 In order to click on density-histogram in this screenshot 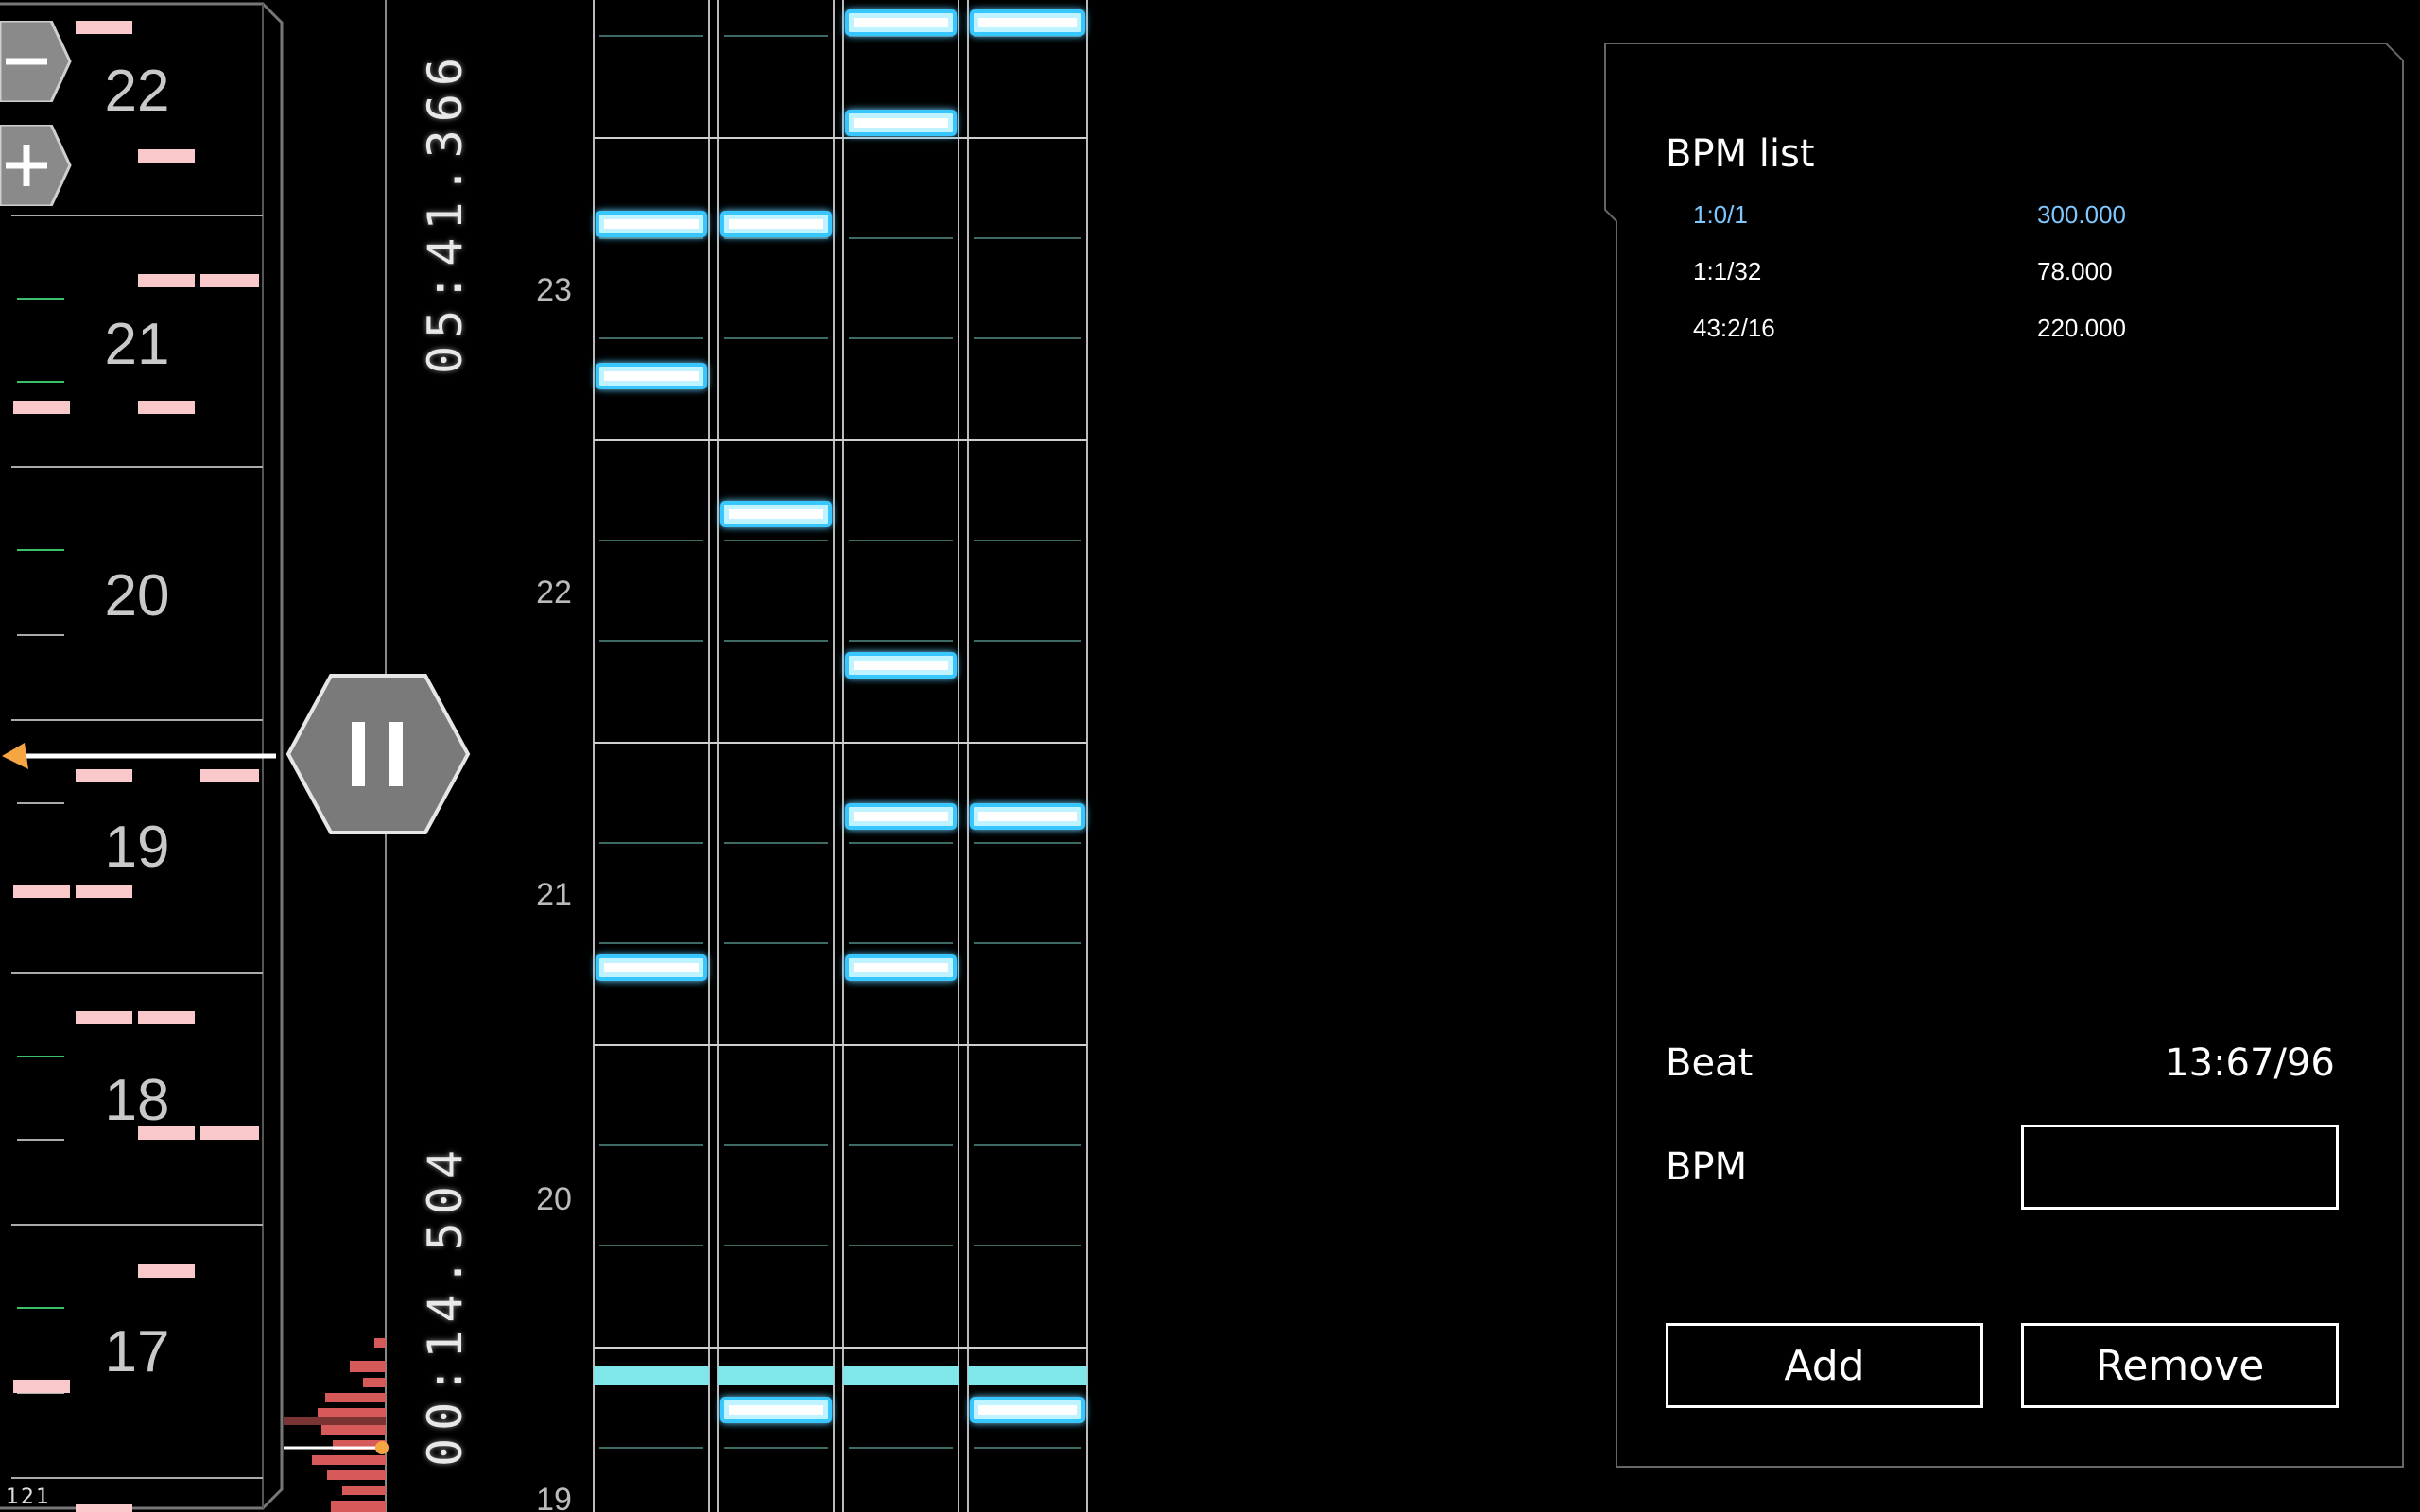, I will do `click(335, 1425)`.